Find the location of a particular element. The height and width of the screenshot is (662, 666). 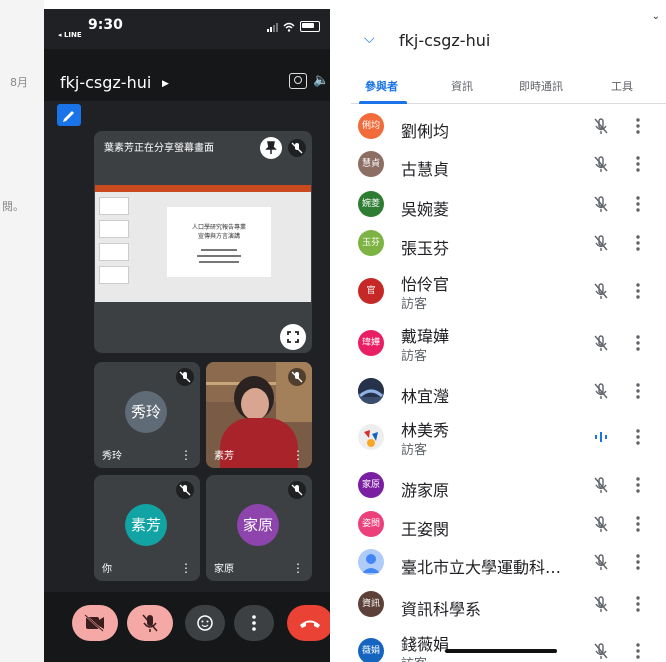

end-call-button is located at coordinates (308, 623).